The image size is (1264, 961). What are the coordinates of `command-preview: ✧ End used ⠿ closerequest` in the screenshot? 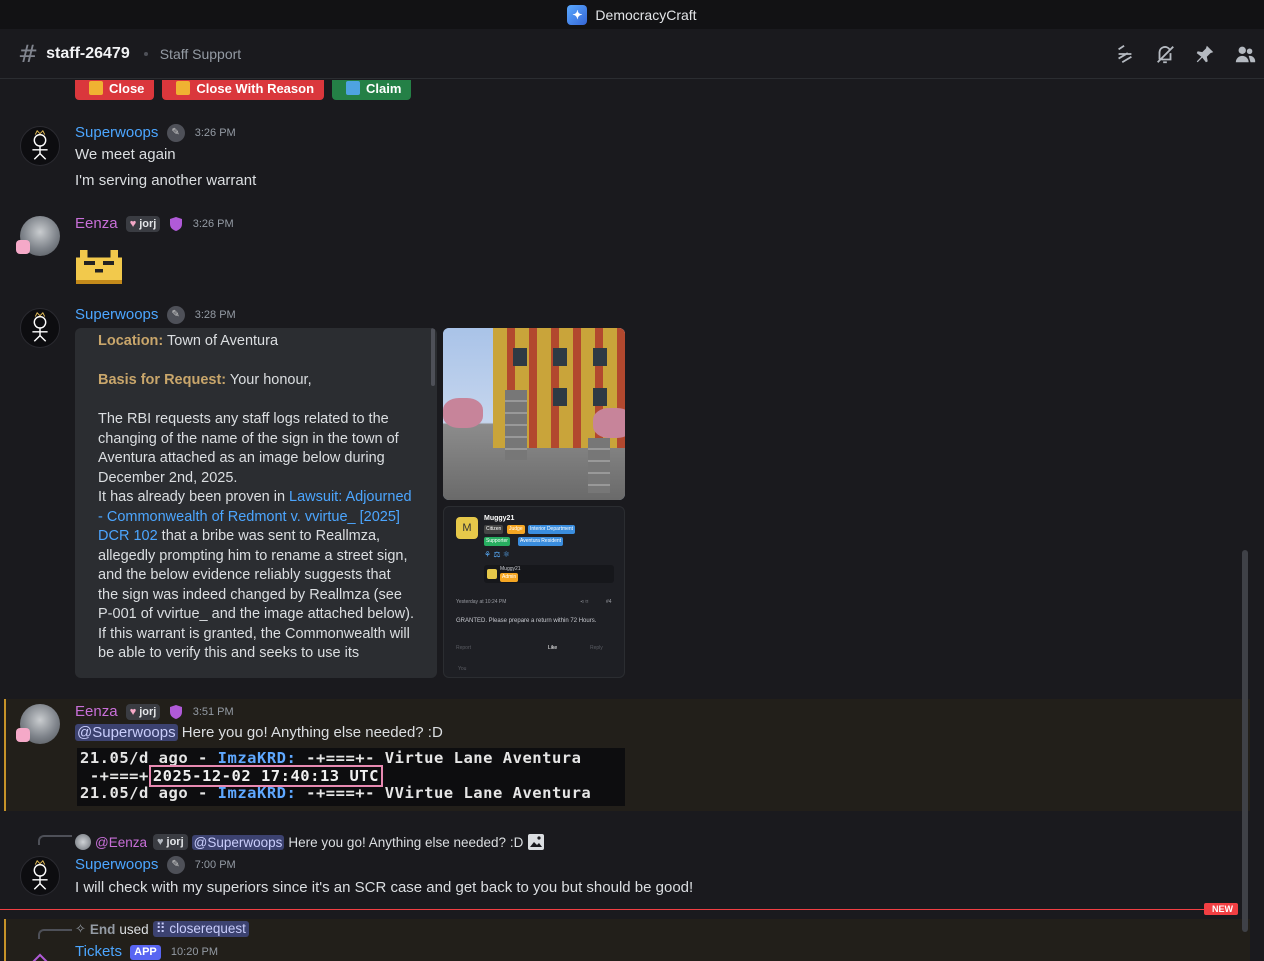 It's located at (162, 929).